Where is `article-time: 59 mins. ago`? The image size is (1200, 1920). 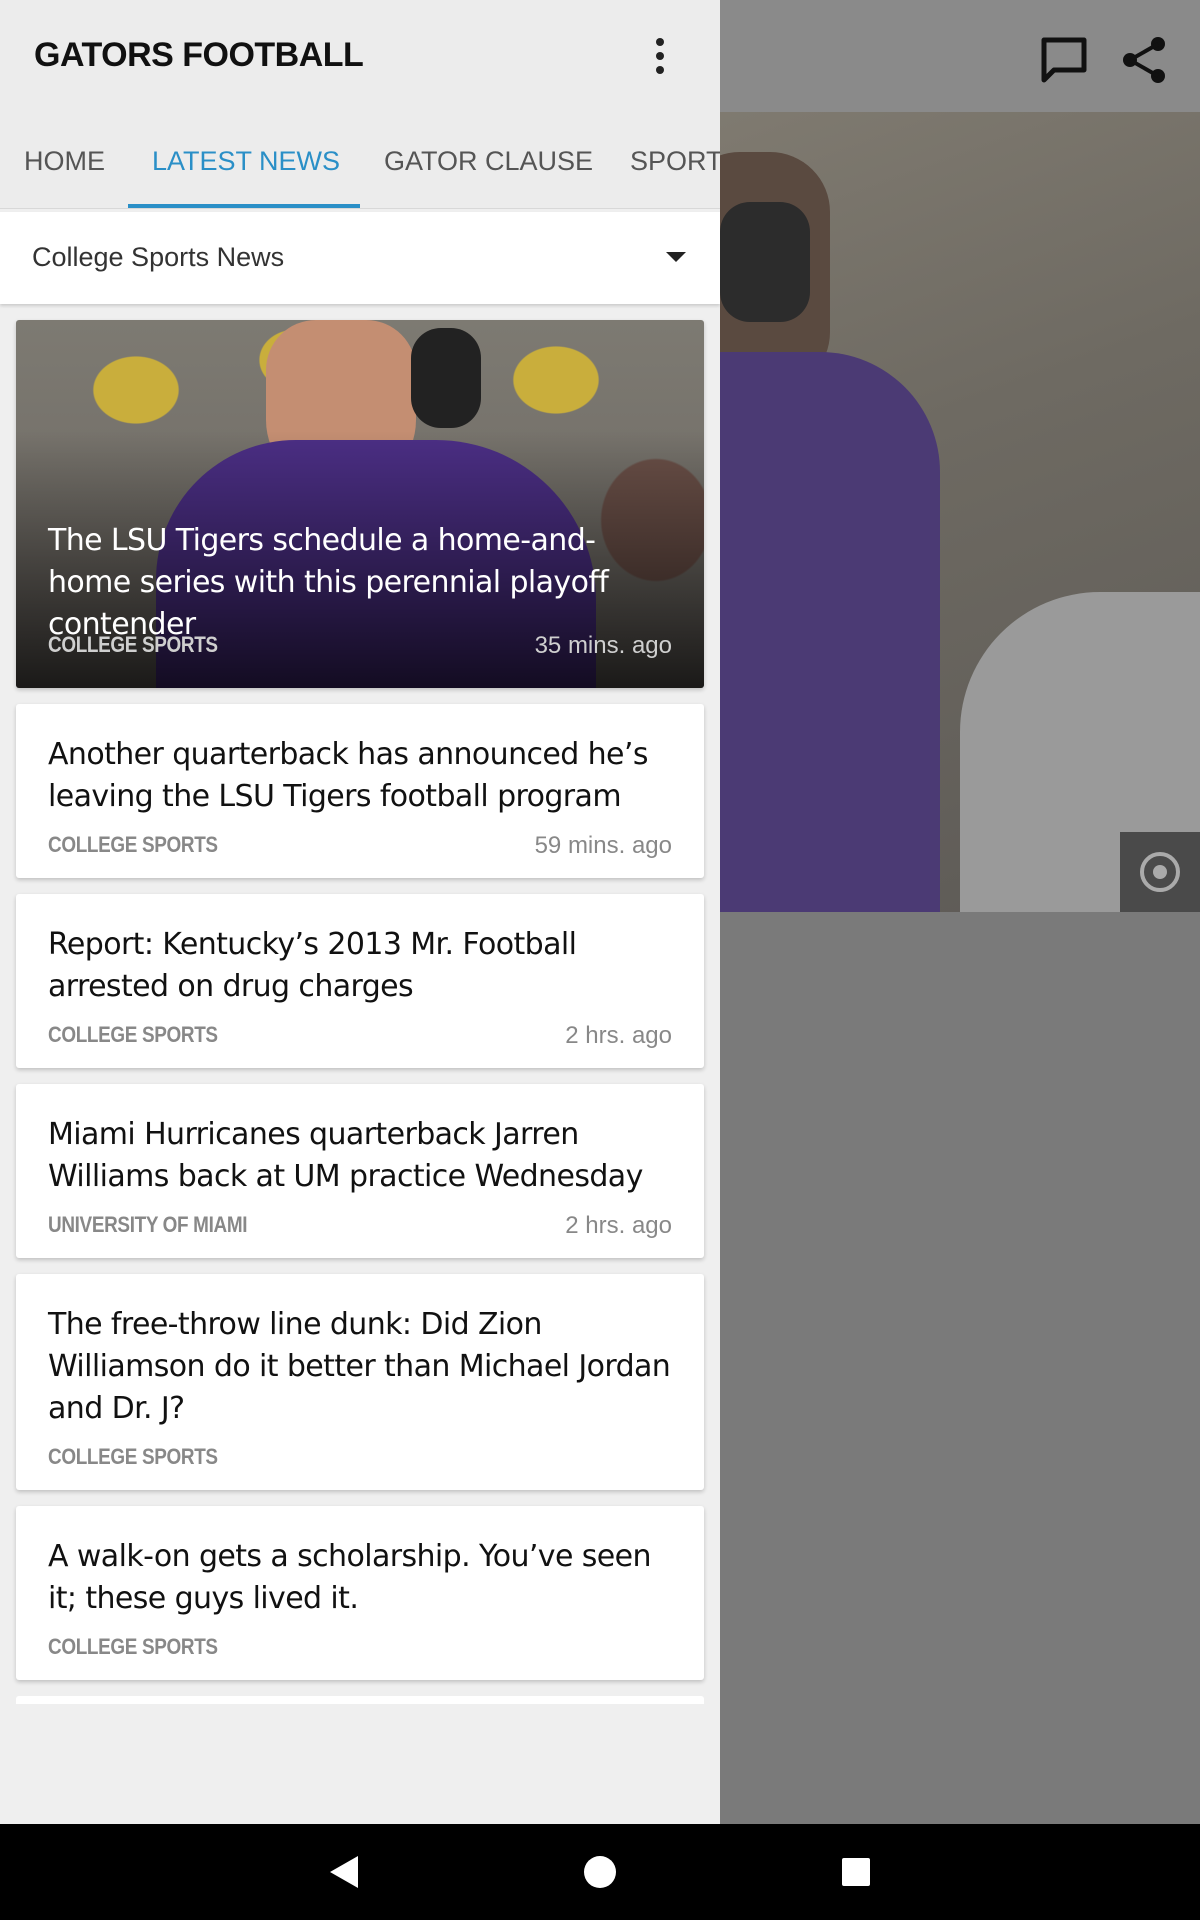 article-time: 59 mins. ago is located at coordinates (603, 845).